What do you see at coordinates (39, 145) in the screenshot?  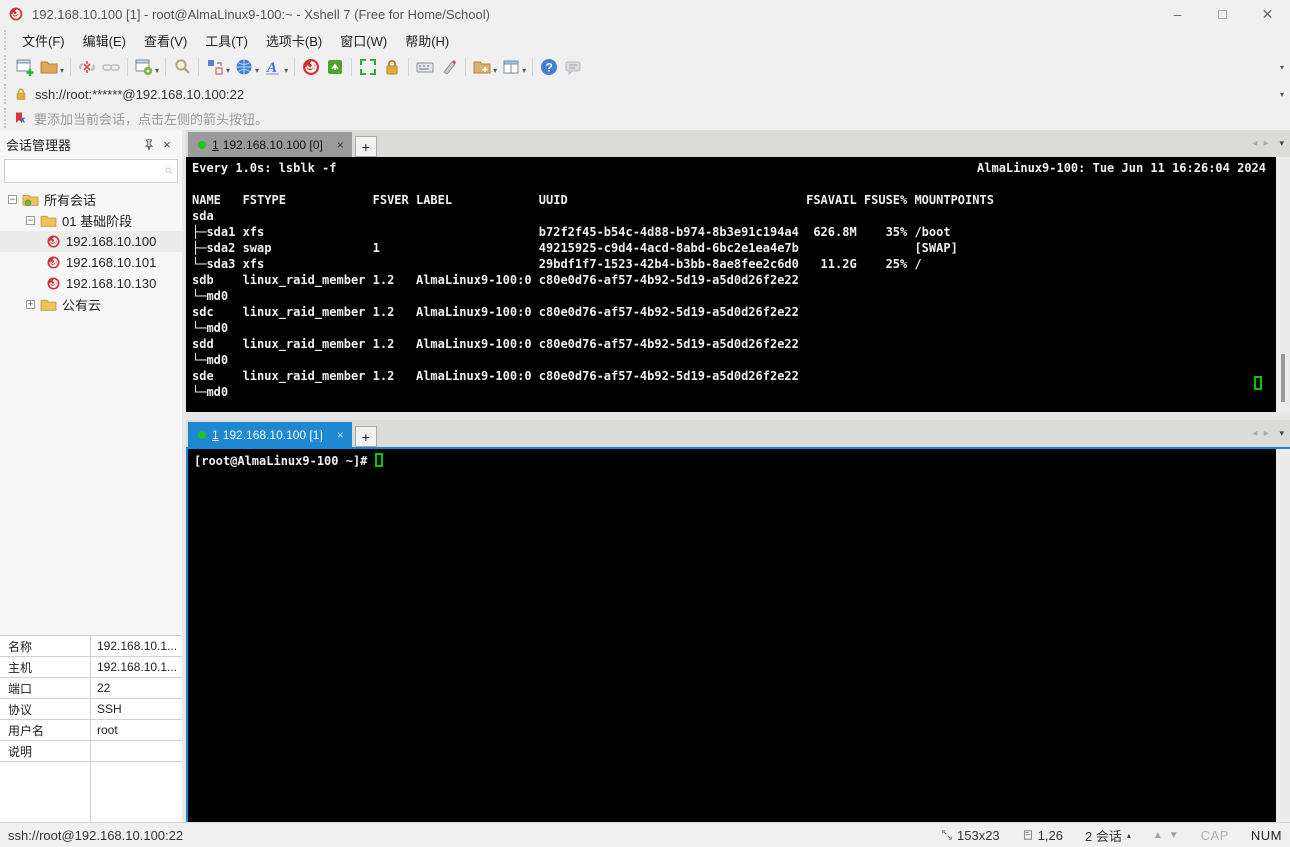 I see `session-manager-title: 会话管理器` at bounding box center [39, 145].